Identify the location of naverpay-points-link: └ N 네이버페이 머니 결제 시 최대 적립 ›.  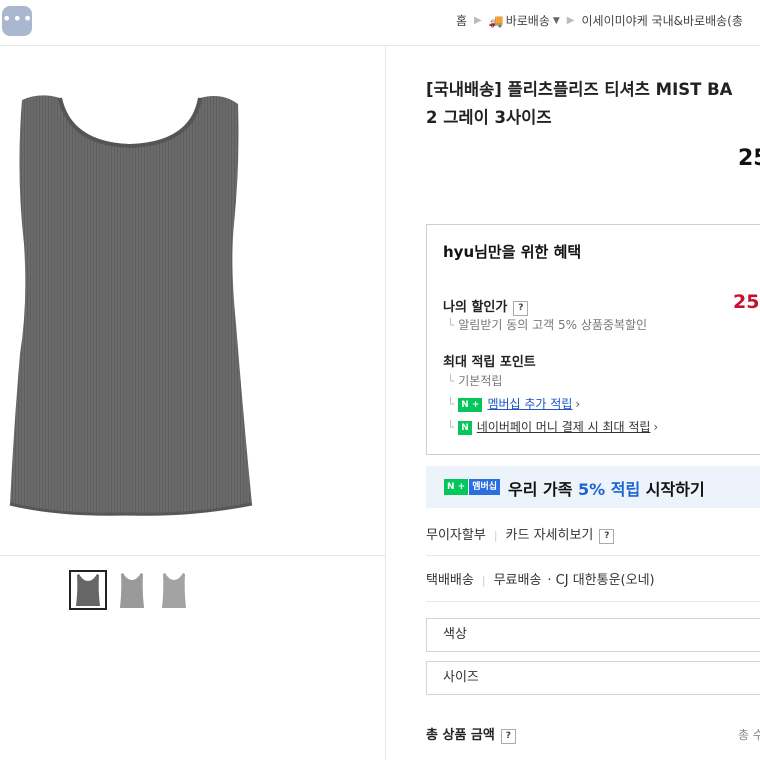
(552, 426).